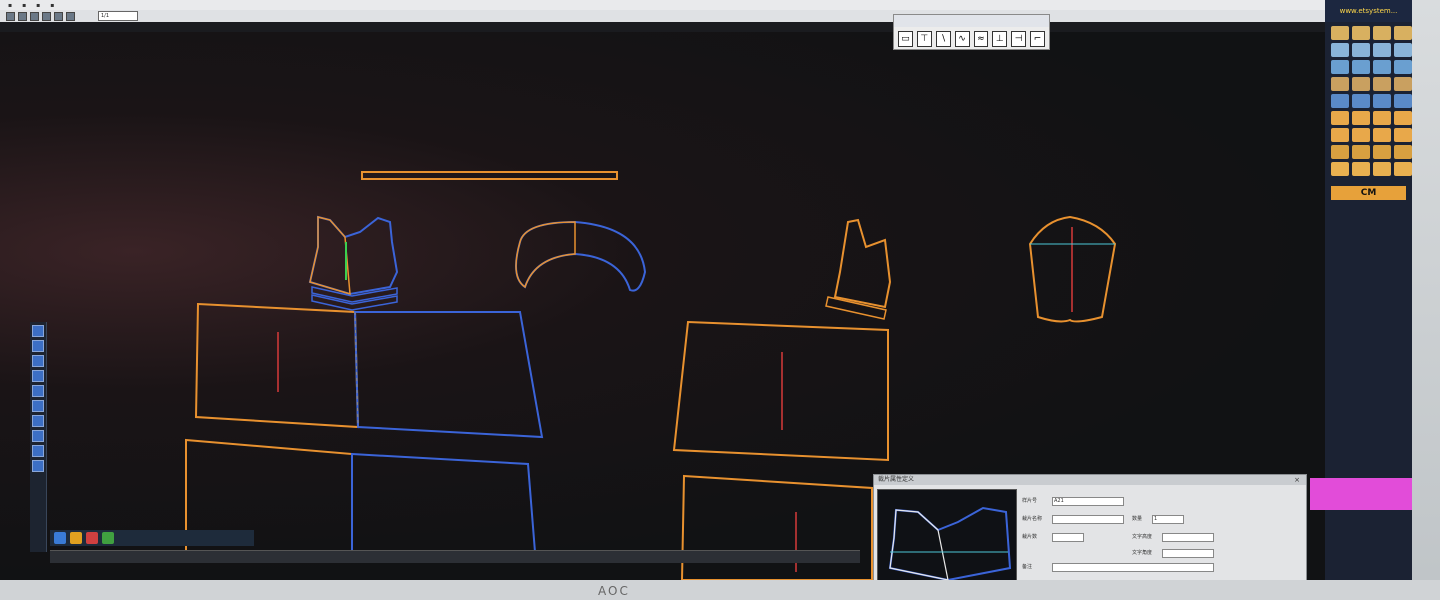  I want to click on print-icon, so click(46, 16).